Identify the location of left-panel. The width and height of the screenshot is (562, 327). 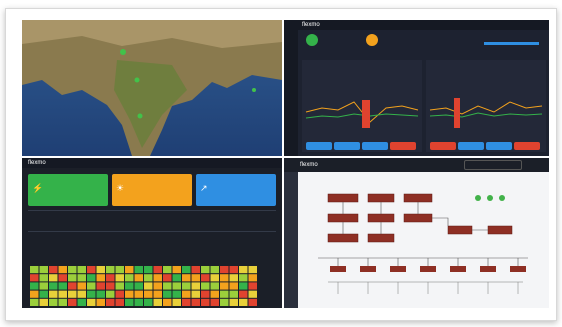
(362, 106).